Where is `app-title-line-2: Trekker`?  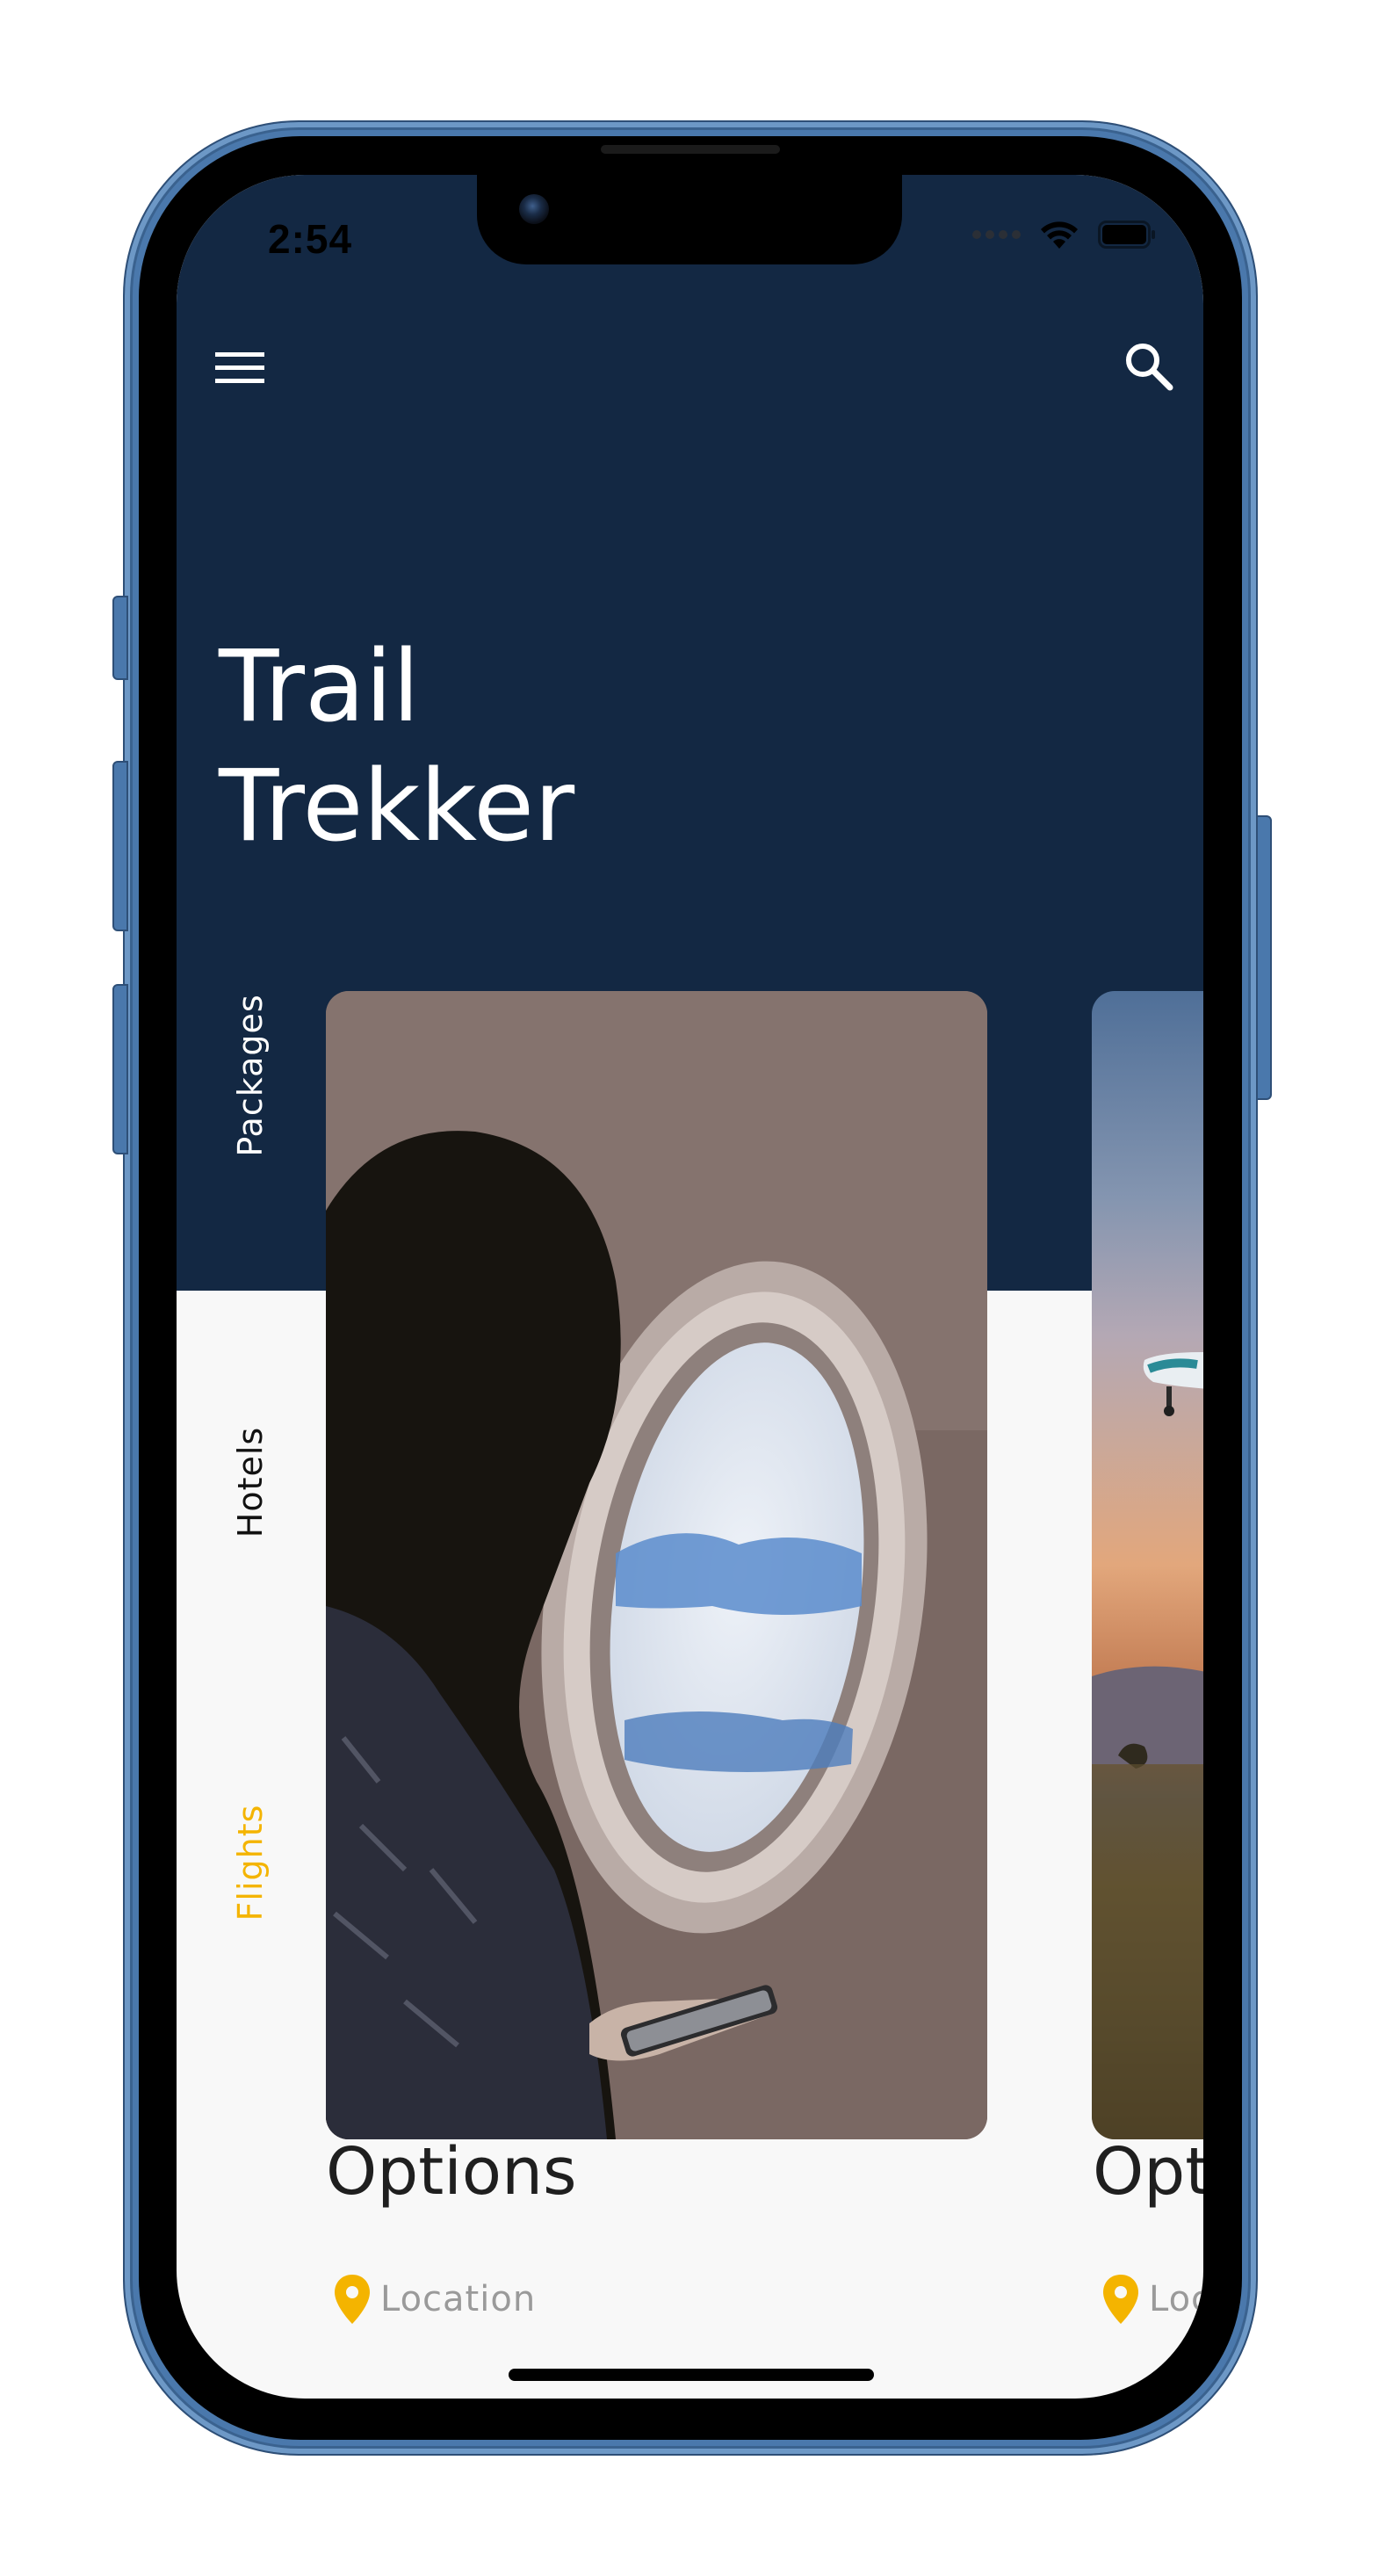
app-title-line-2: Trekker is located at coordinates (397, 806).